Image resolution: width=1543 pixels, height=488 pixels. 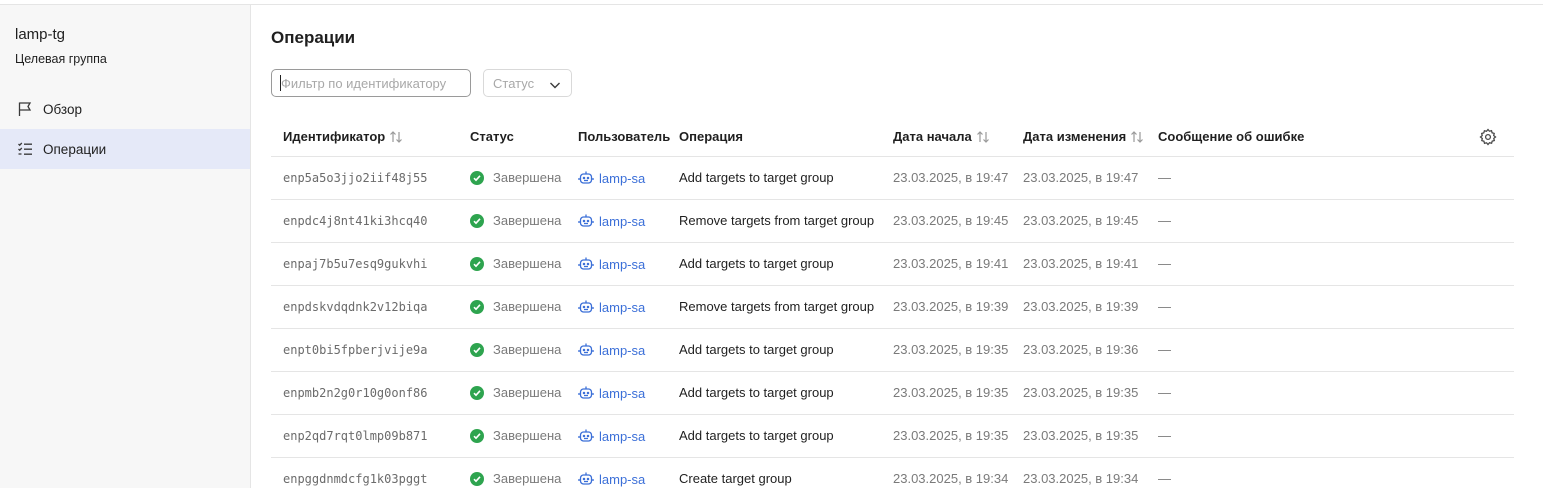 I want to click on modified-date: 23.03.2025, в 19:36, so click(x=1081, y=349).